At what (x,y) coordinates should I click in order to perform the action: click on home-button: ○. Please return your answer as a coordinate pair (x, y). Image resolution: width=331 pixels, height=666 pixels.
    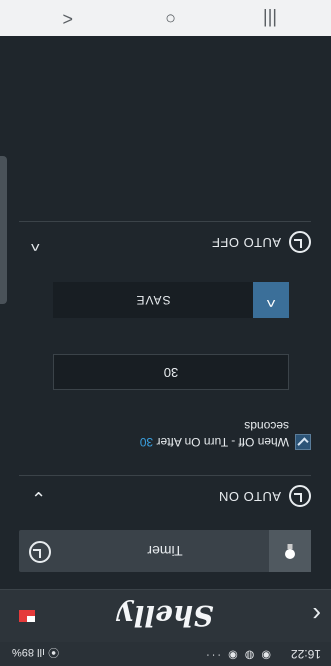
    Looking at the image, I should click on (170, 18).